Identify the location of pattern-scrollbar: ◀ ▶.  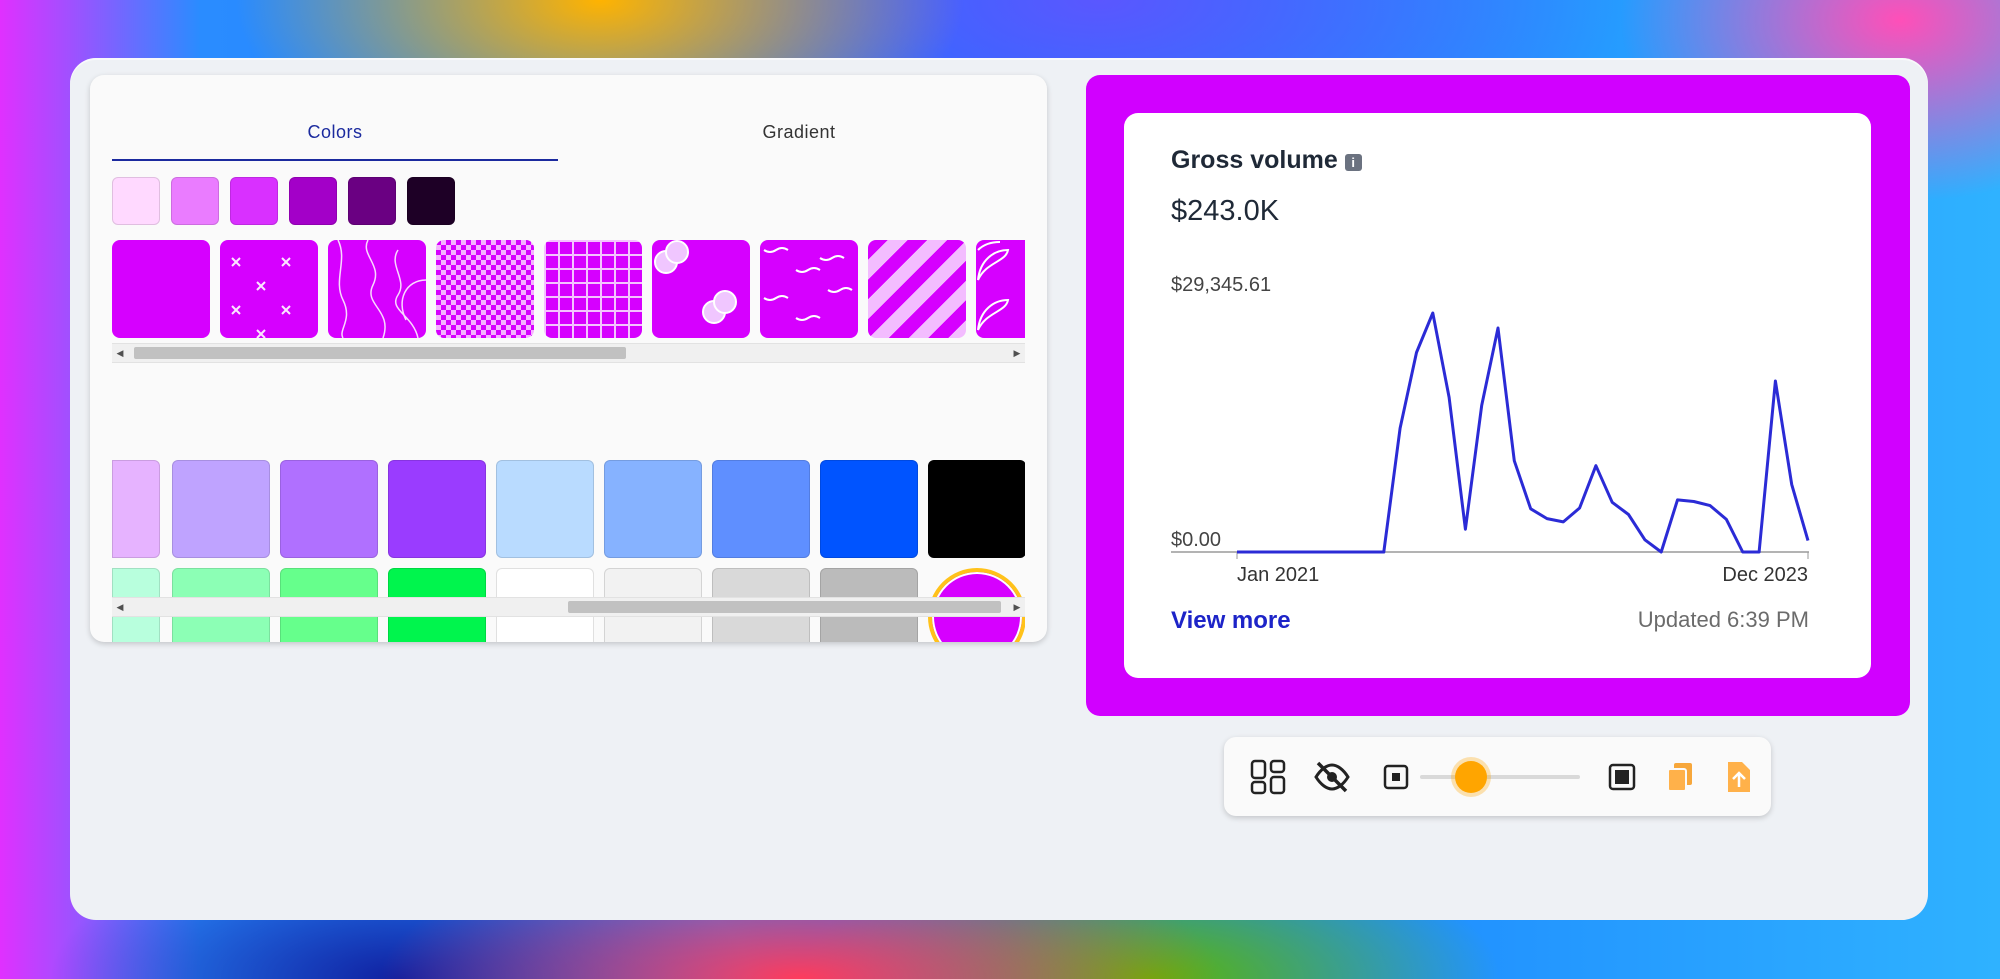
(568, 353).